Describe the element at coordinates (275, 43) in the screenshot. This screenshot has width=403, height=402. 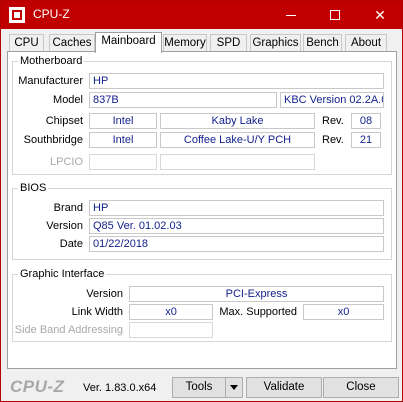
I see `tab-graphics: Graphics` at that location.